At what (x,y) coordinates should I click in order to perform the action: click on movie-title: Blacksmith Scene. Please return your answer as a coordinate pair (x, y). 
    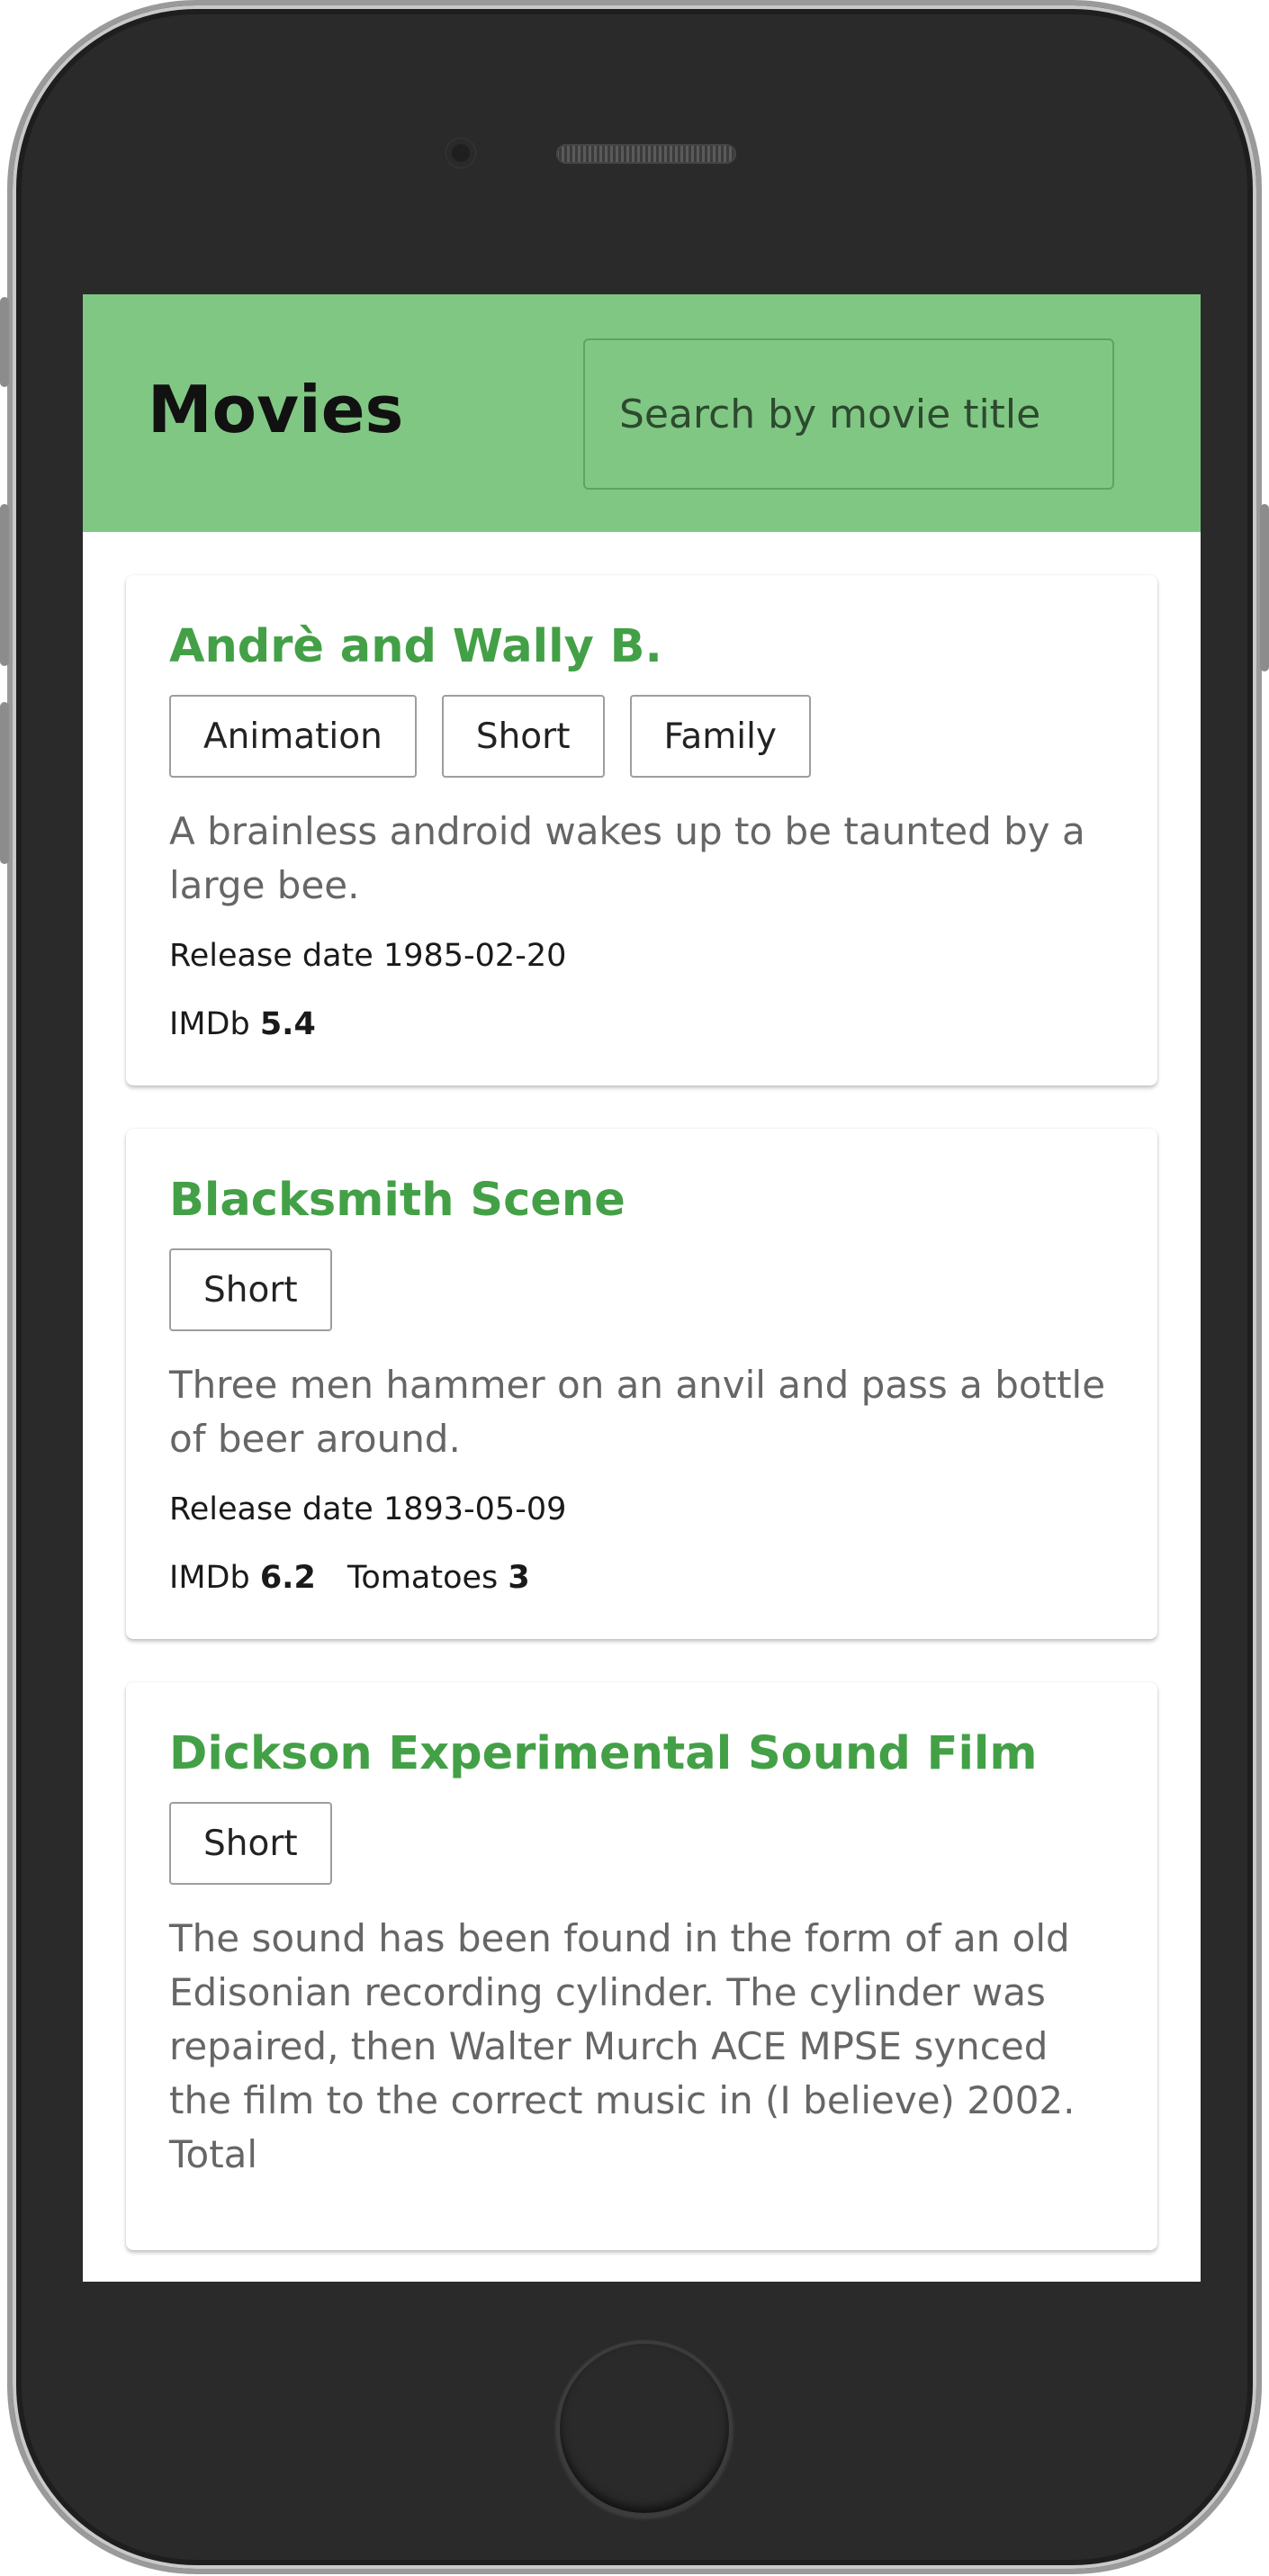
    Looking at the image, I should click on (642, 1200).